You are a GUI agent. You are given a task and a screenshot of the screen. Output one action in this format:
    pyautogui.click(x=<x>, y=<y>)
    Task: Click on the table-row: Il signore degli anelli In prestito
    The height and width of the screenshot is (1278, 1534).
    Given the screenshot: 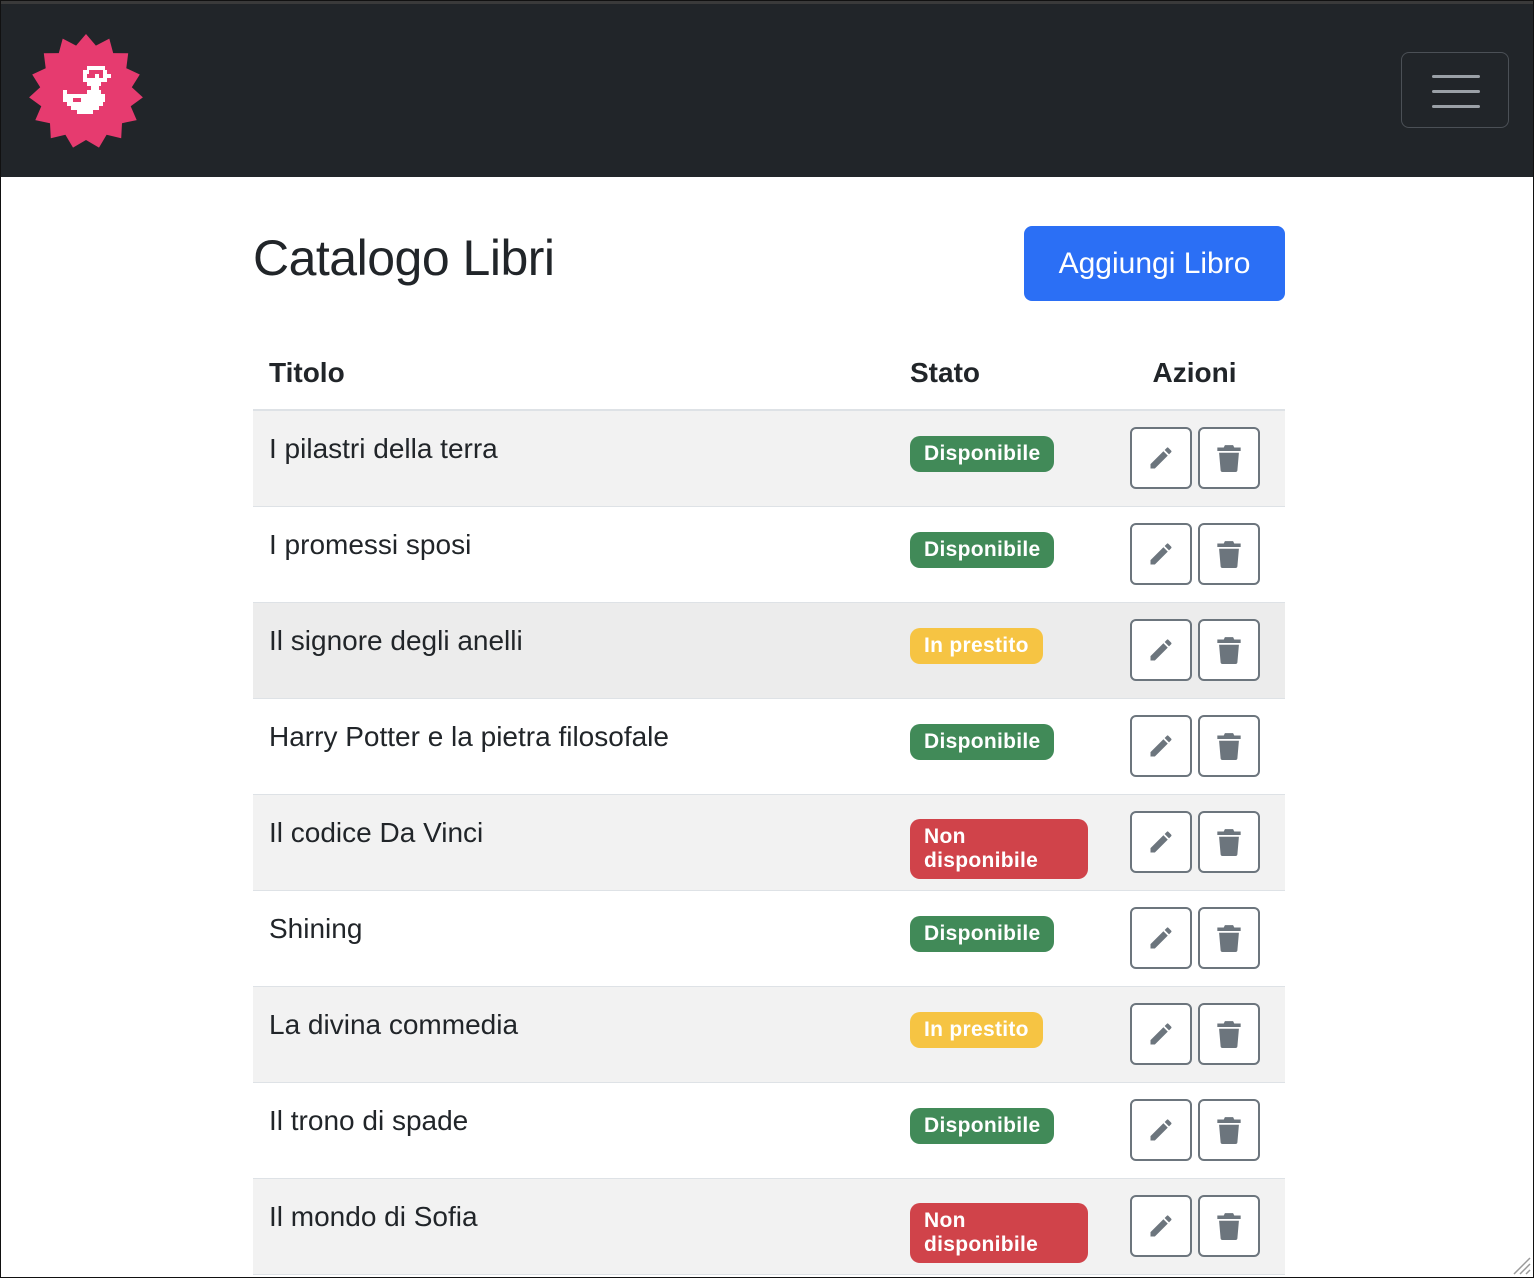 What is the action you would take?
    pyautogui.click(x=769, y=650)
    